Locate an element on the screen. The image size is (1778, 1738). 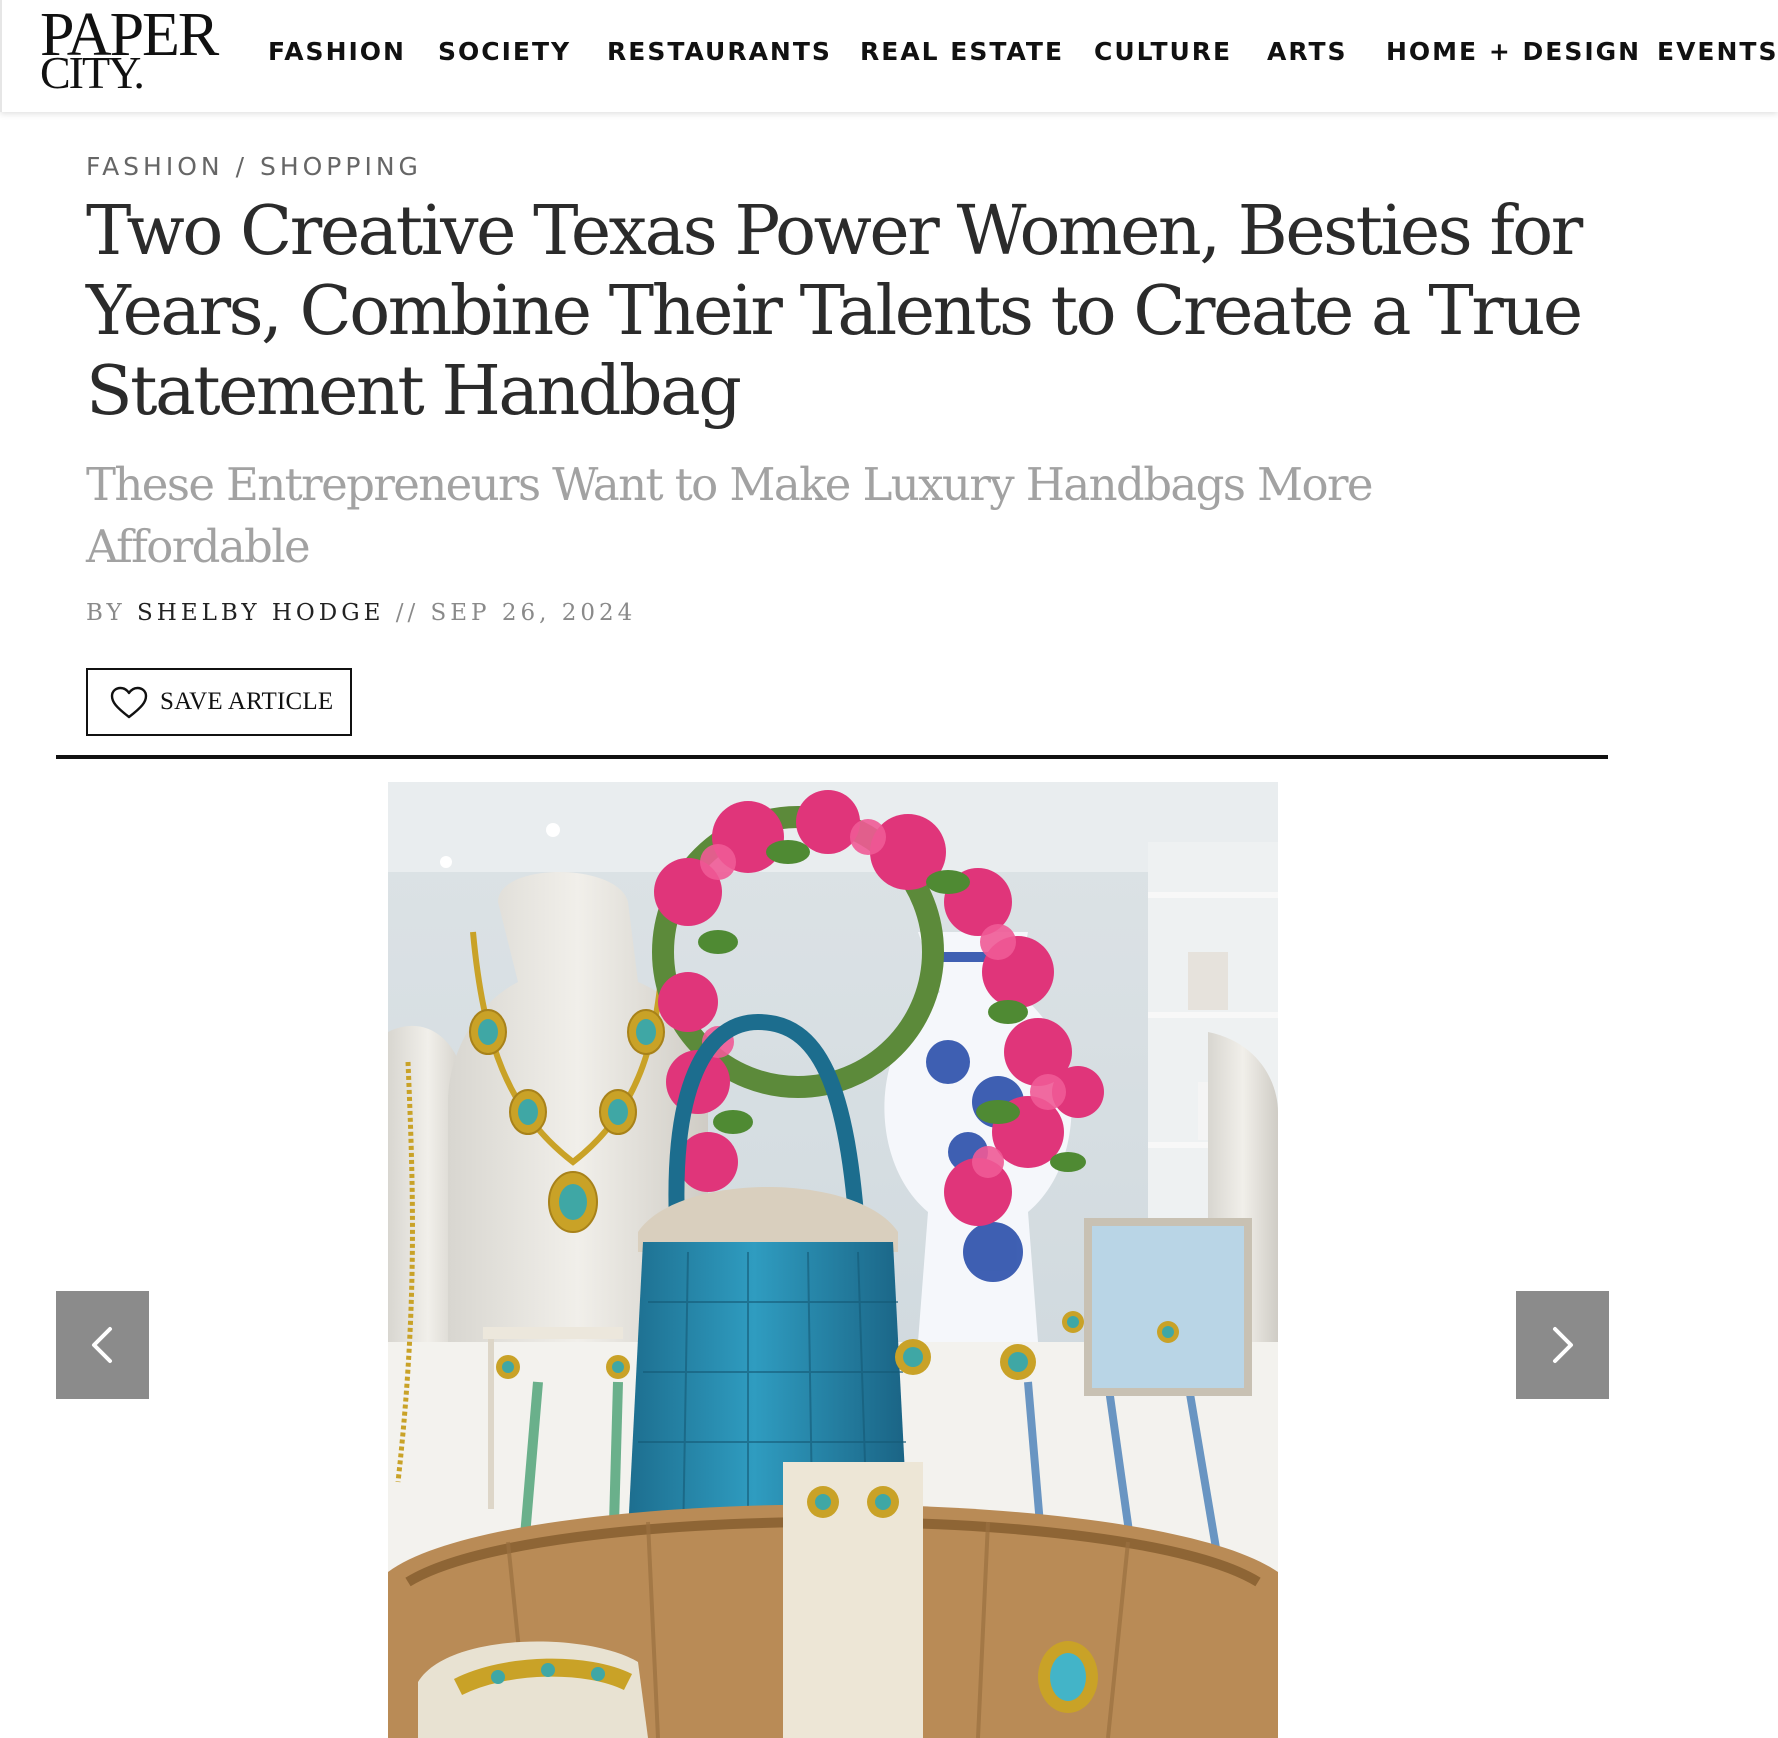
save-article-label: SAVE ARTICLE is located at coordinates (247, 701).